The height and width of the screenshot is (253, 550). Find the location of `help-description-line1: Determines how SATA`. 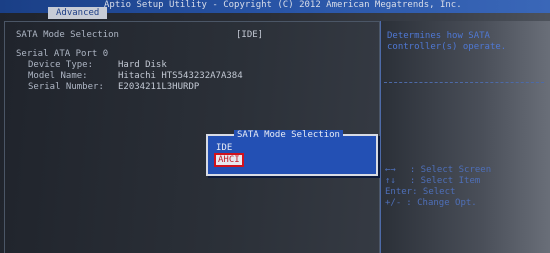

help-description-line1: Determines how SATA is located at coordinates (438, 36).